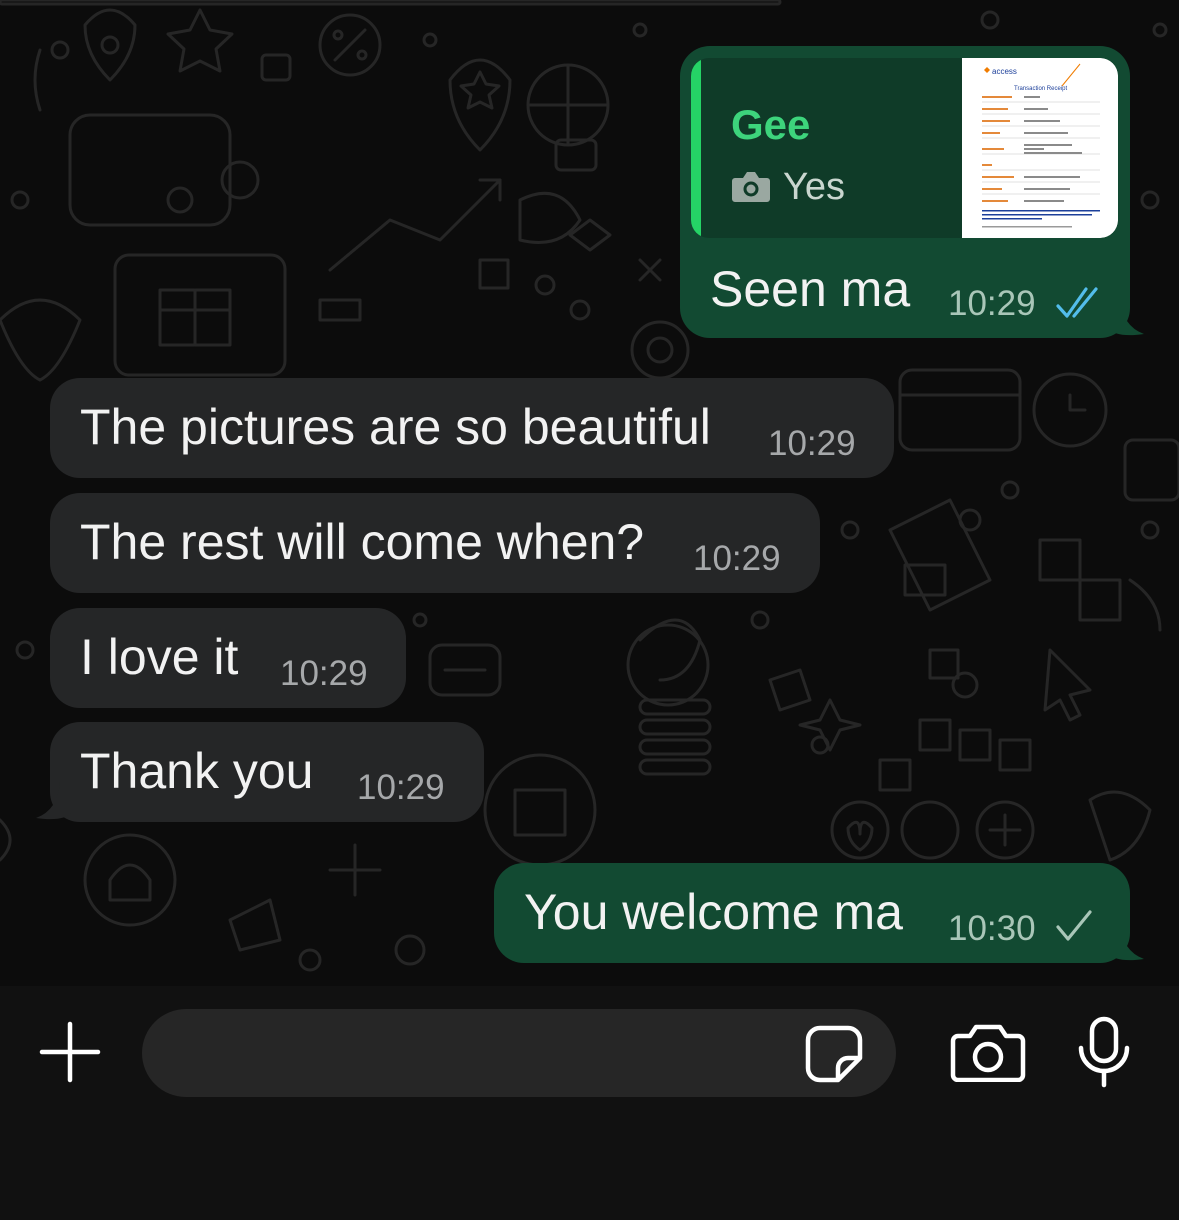 The height and width of the screenshot is (1220, 1179). What do you see at coordinates (362, 542) in the screenshot?
I see `message-text: The rest will come when?` at bounding box center [362, 542].